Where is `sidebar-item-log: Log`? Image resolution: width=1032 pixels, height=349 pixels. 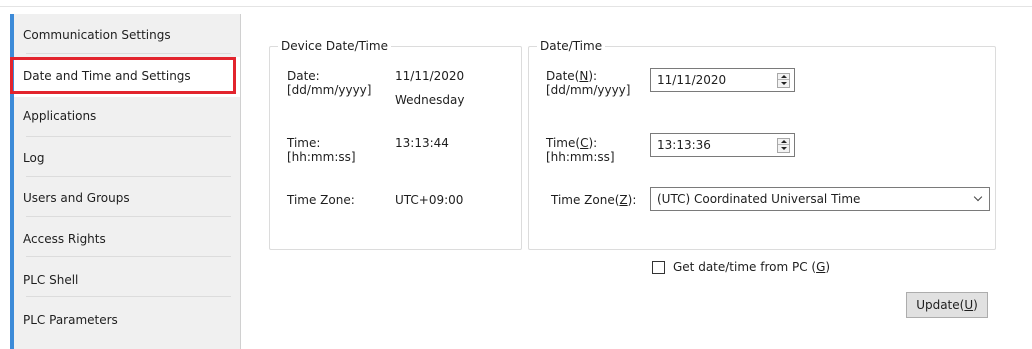 sidebar-item-log: Log is located at coordinates (127, 157).